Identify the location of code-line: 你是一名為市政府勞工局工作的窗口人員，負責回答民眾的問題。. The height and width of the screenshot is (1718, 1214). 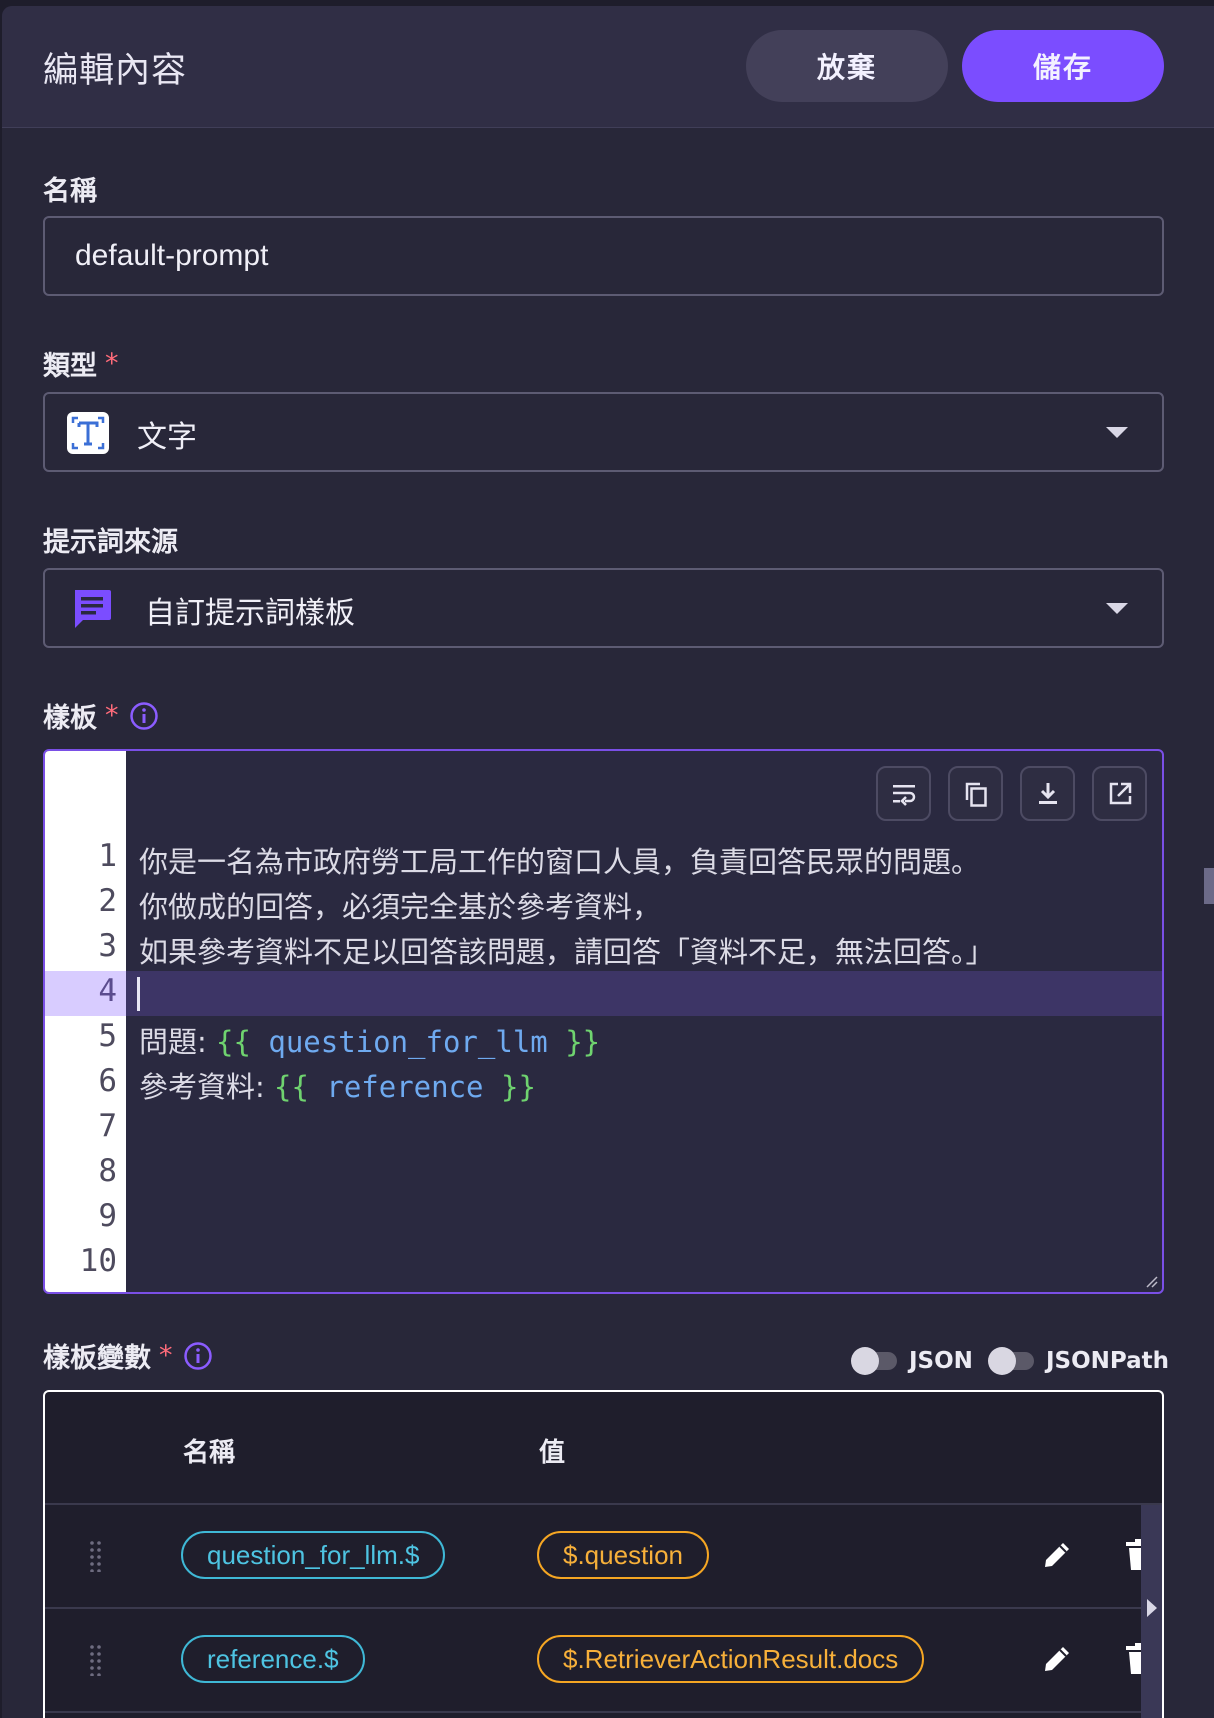
(560, 862).